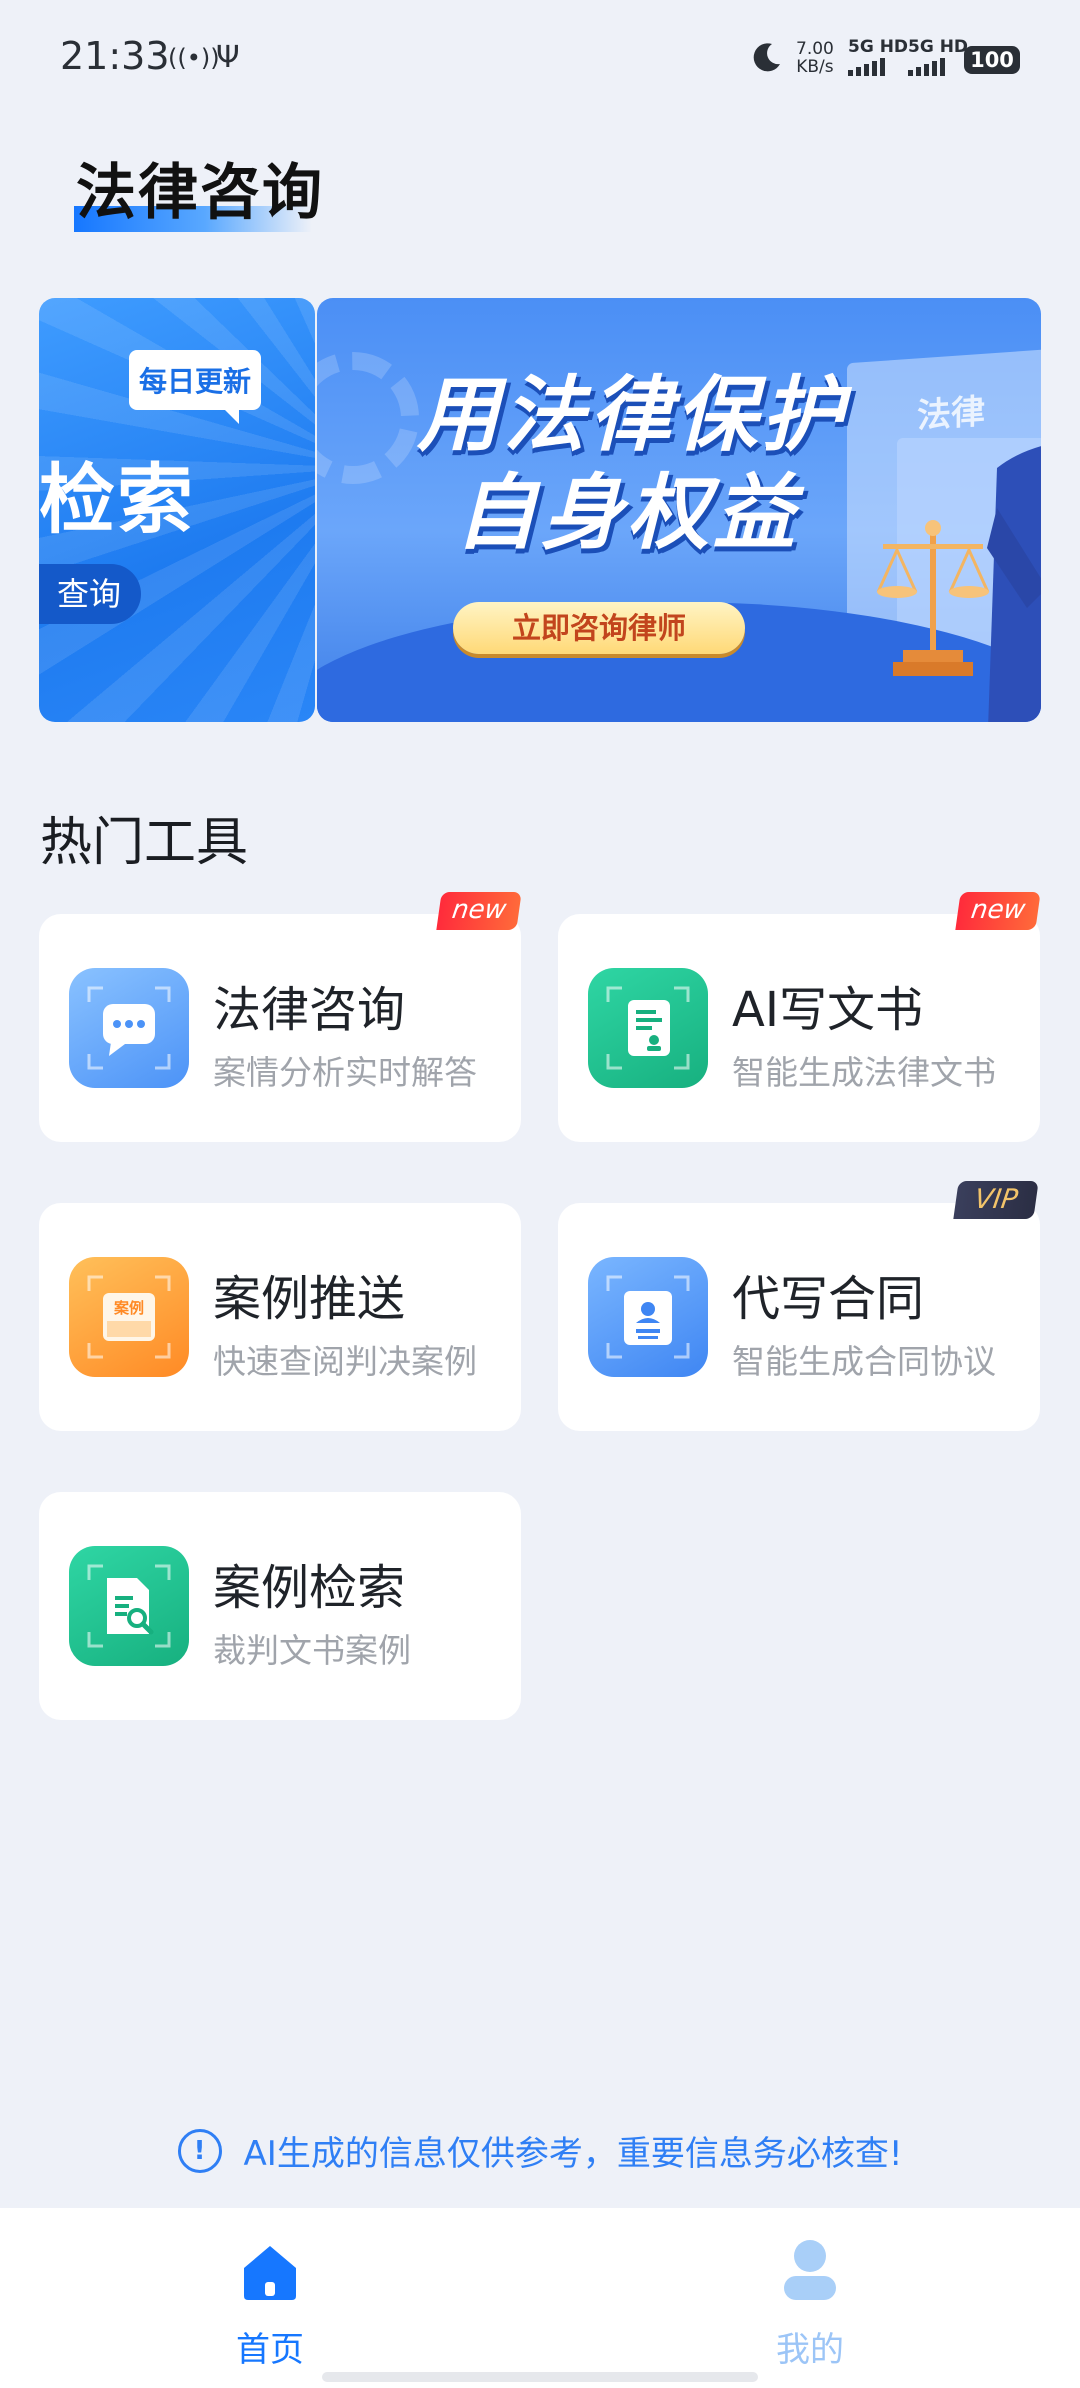 The height and width of the screenshot is (2388, 1080). I want to click on hotspot-icon: ((•)), so click(194, 58).